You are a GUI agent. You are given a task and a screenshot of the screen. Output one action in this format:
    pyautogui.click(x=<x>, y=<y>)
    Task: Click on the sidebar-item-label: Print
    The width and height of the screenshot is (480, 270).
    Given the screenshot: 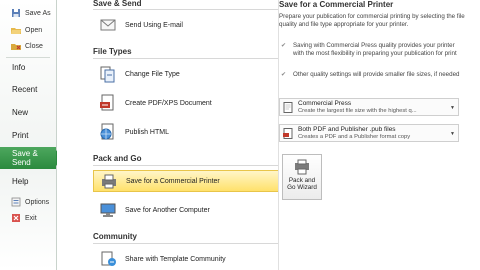 What is the action you would take?
    pyautogui.click(x=20, y=135)
    